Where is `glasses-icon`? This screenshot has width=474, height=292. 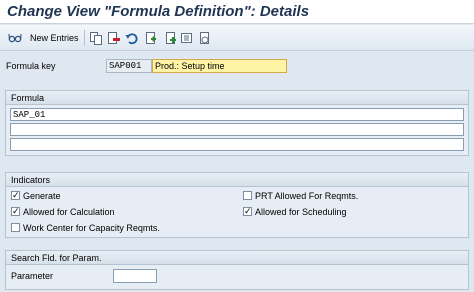 glasses-icon is located at coordinates (15, 38).